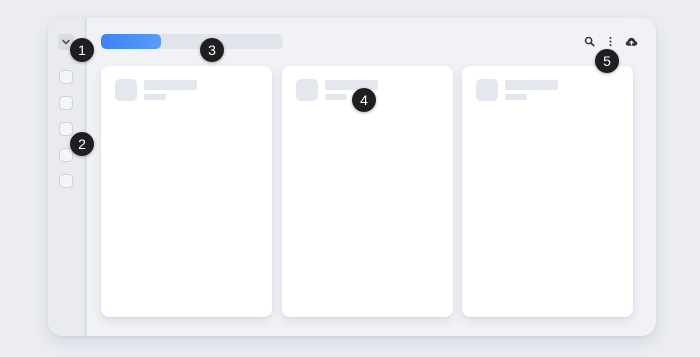  Describe the element at coordinates (607, 61) in the screenshot. I see `callout-marker-5: 5` at that location.